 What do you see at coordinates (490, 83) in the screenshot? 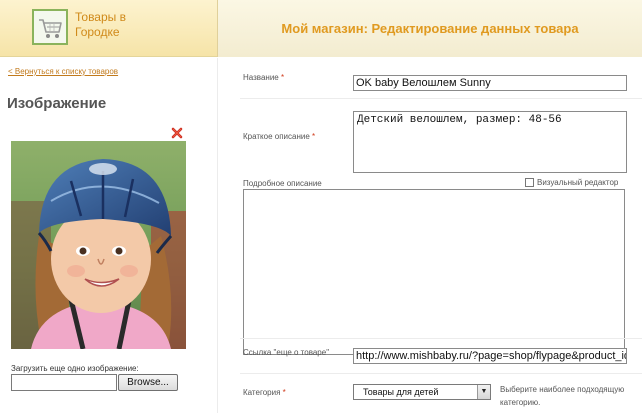
I see `product-name-input: OK baby Велошлем Sunny` at bounding box center [490, 83].